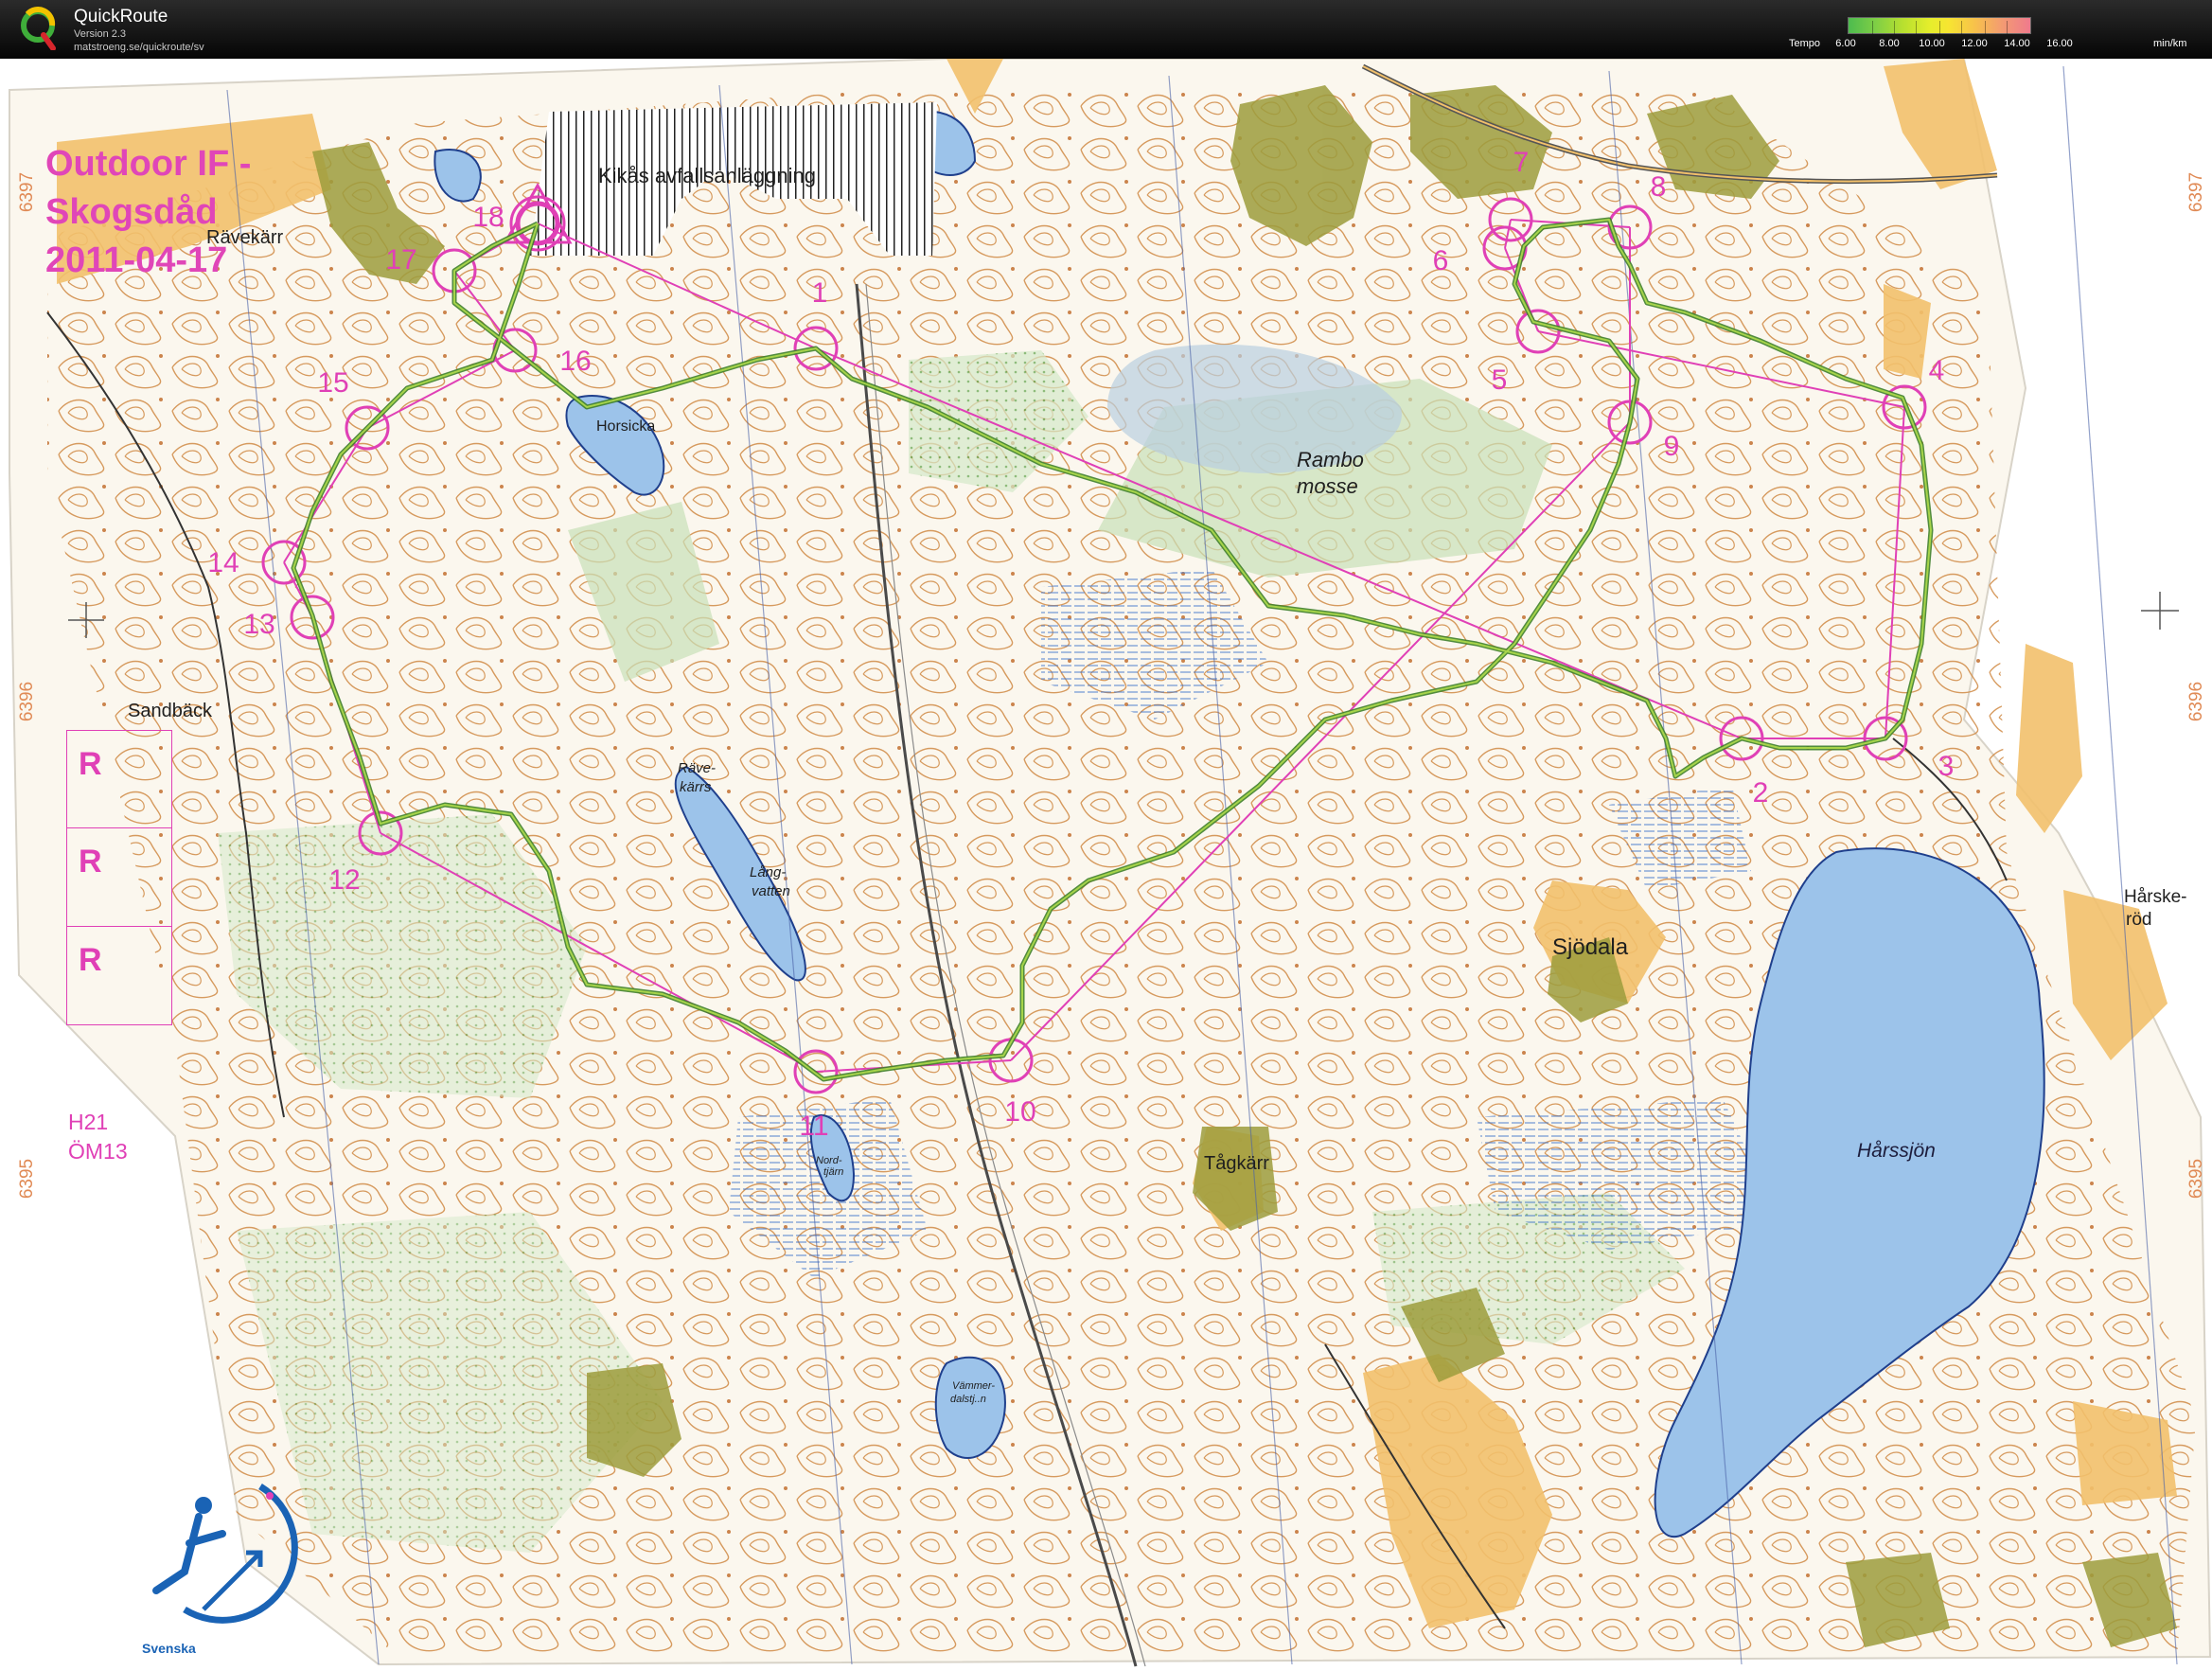  I want to click on tempo-label: Tempo, so click(1805, 43).